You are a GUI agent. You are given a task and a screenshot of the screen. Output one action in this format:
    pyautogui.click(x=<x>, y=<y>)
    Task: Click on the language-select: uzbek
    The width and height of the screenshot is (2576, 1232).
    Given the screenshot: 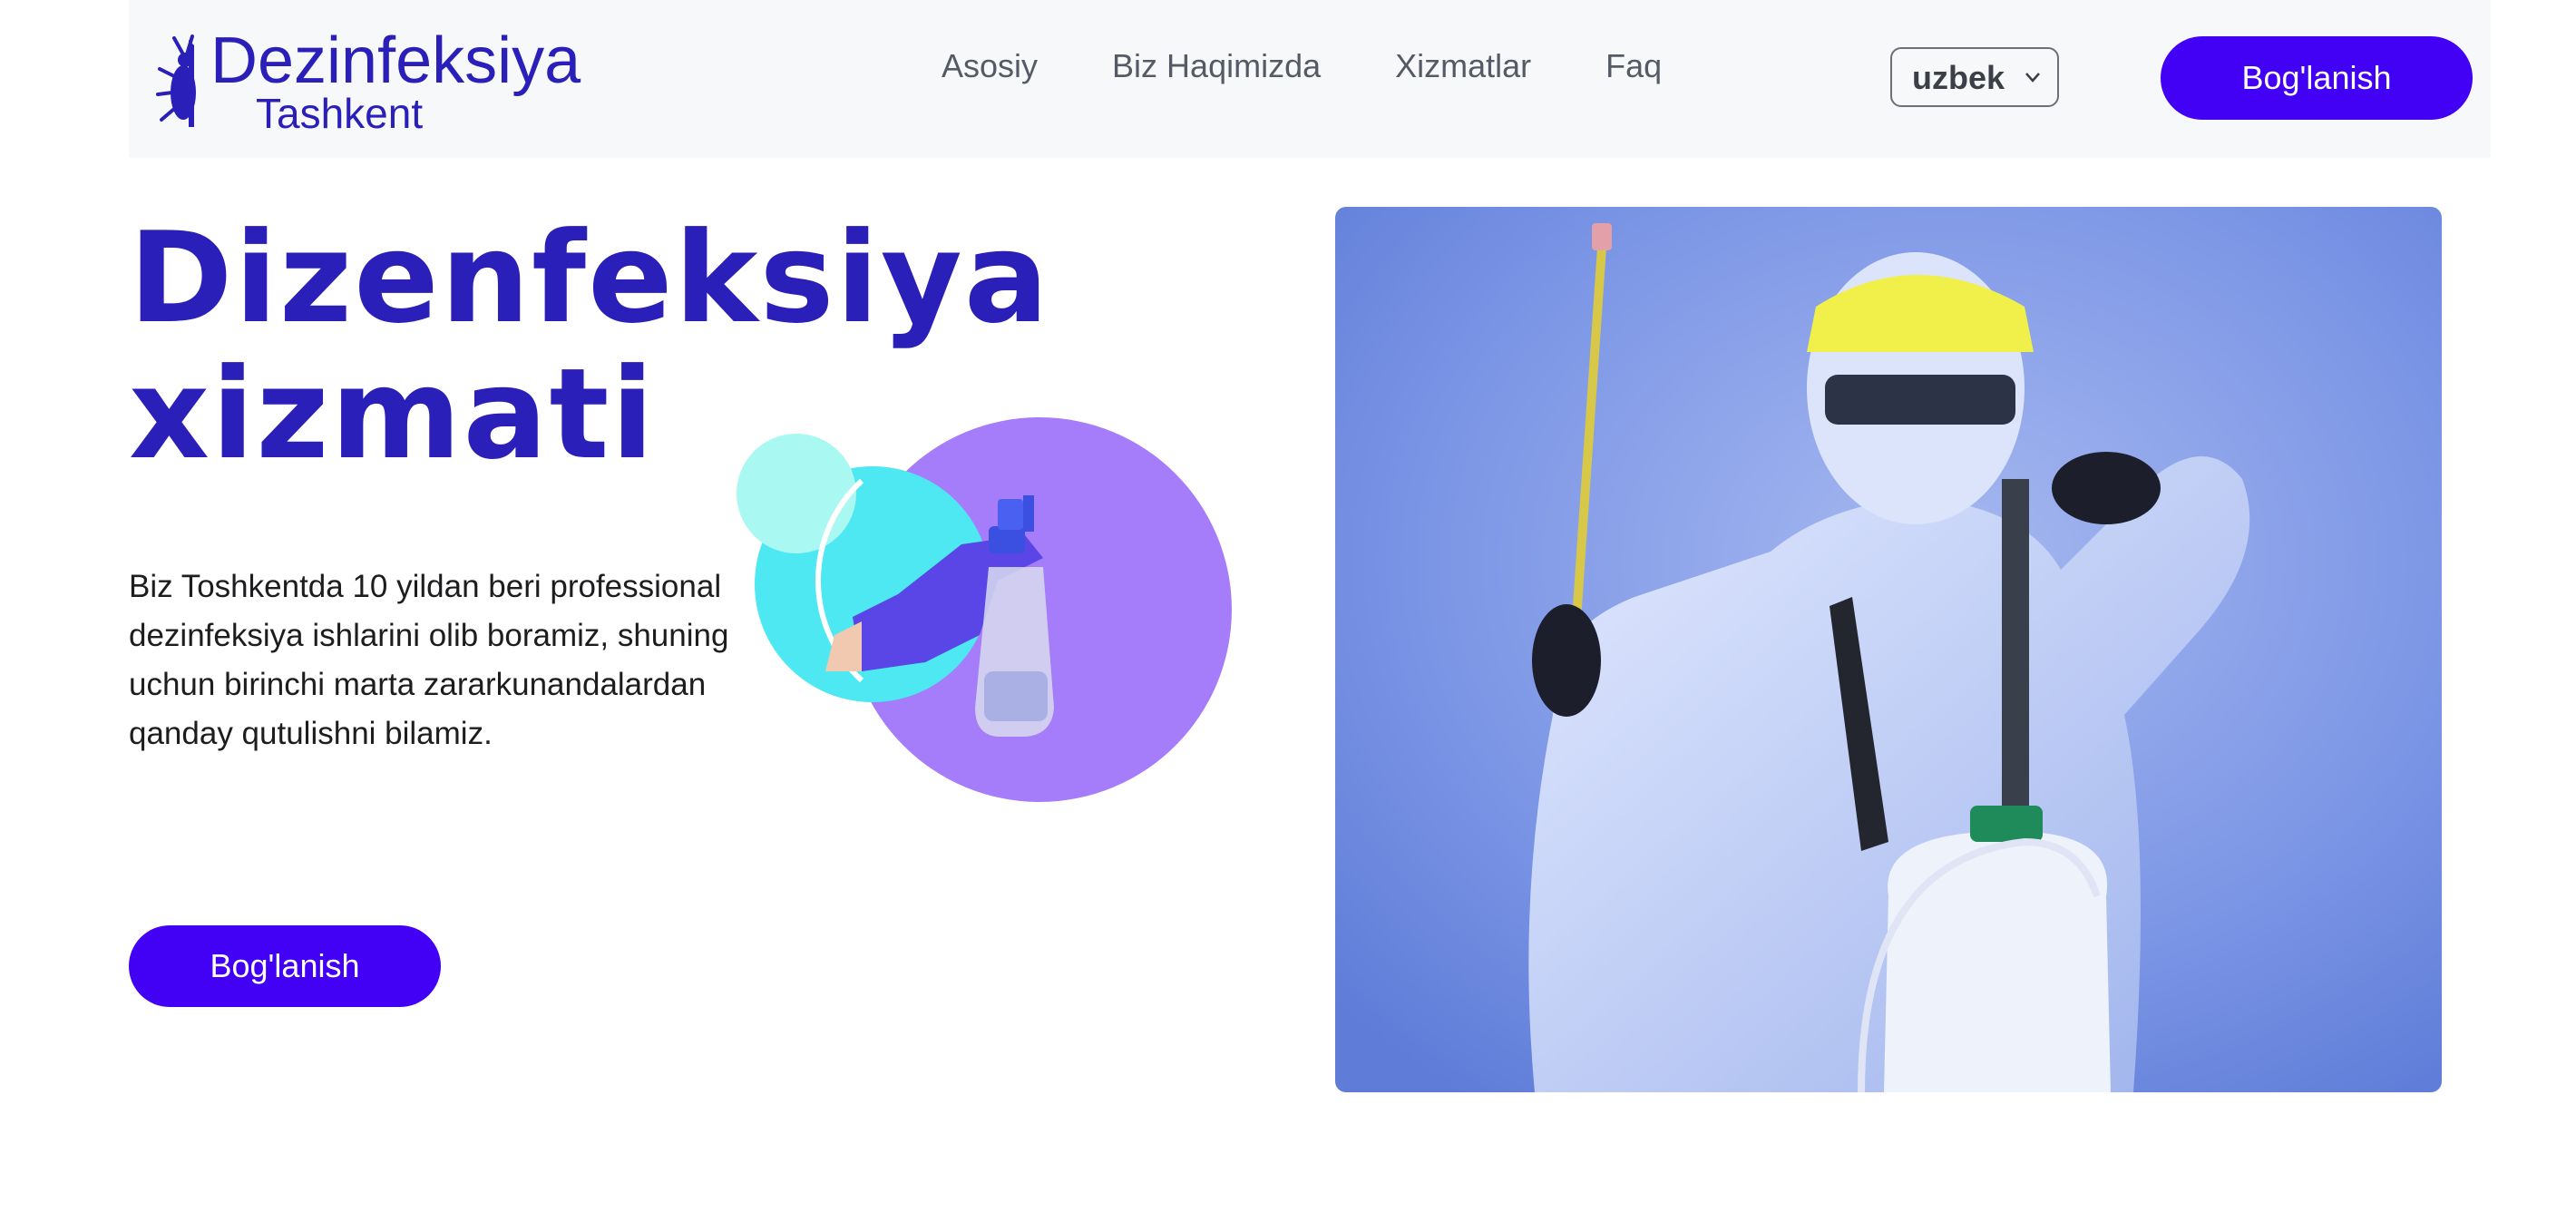 What is the action you would take?
    pyautogui.click(x=1974, y=77)
    